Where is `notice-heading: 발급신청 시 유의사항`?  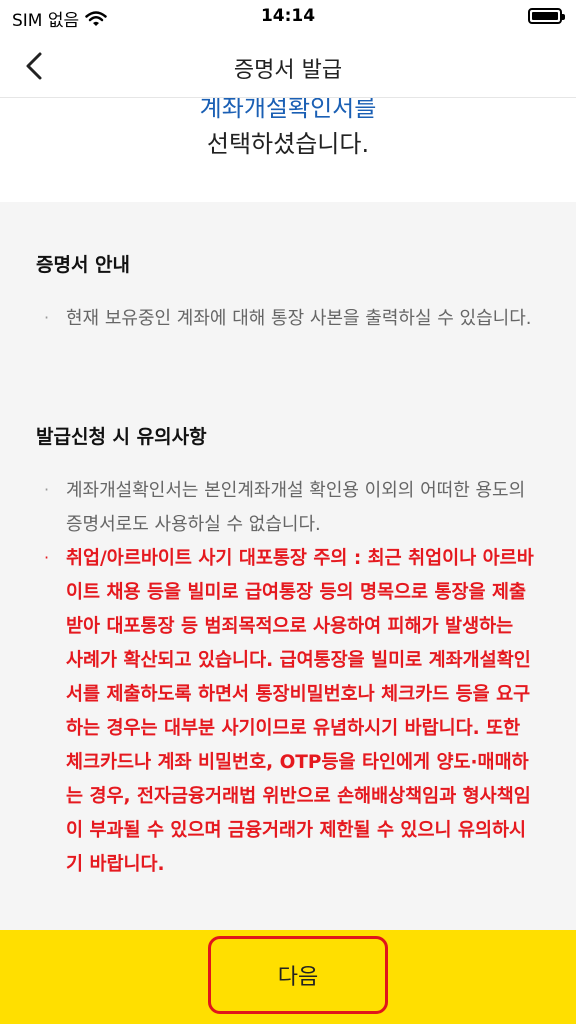
notice-heading: 발급신청 시 유의사항 is located at coordinates (121, 437).